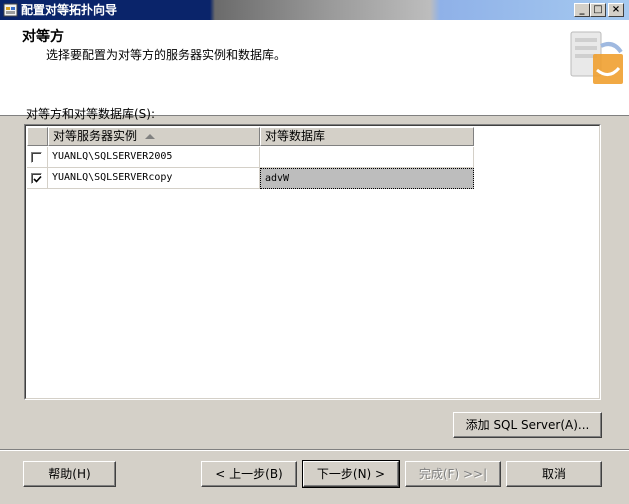 This screenshot has width=629, height=504. What do you see at coordinates (154, 178) in the screenshot?
I see `server-cell: YUANLQ\SQLSERVERcopy` at bounding box center [154, 178].